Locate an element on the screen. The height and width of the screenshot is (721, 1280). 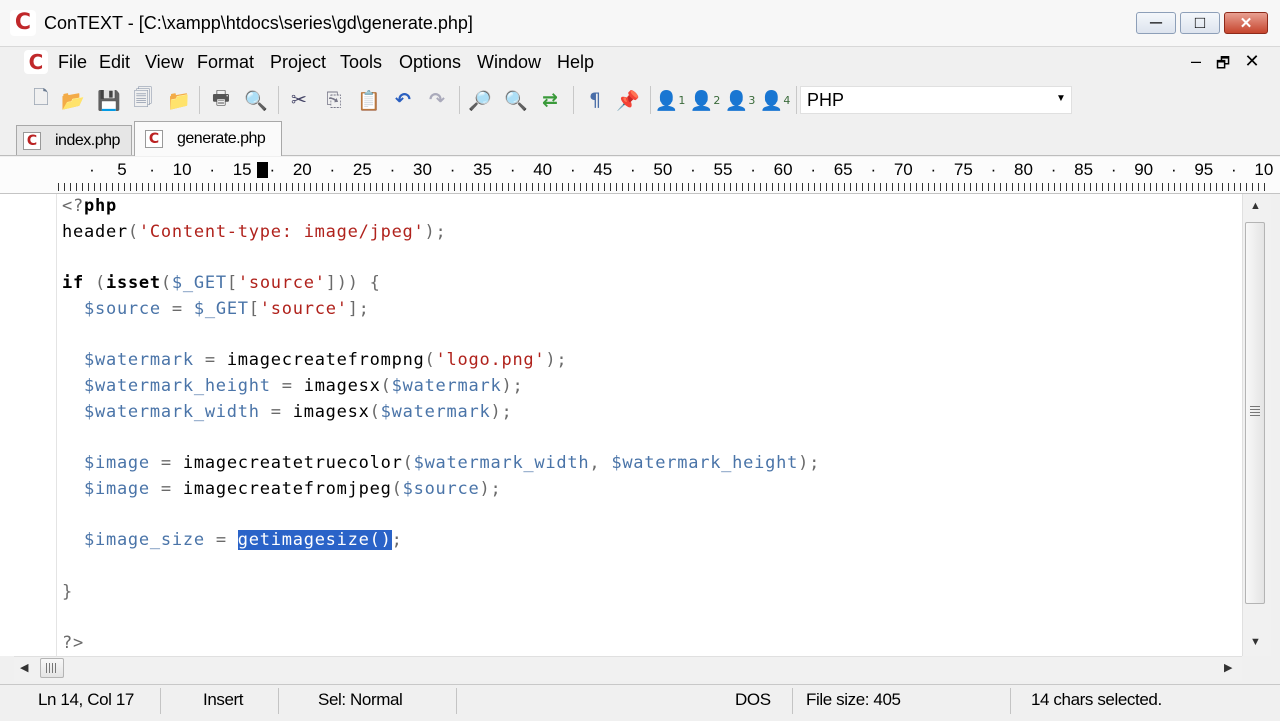
code-token: ( is located at coordinates (133, 231).